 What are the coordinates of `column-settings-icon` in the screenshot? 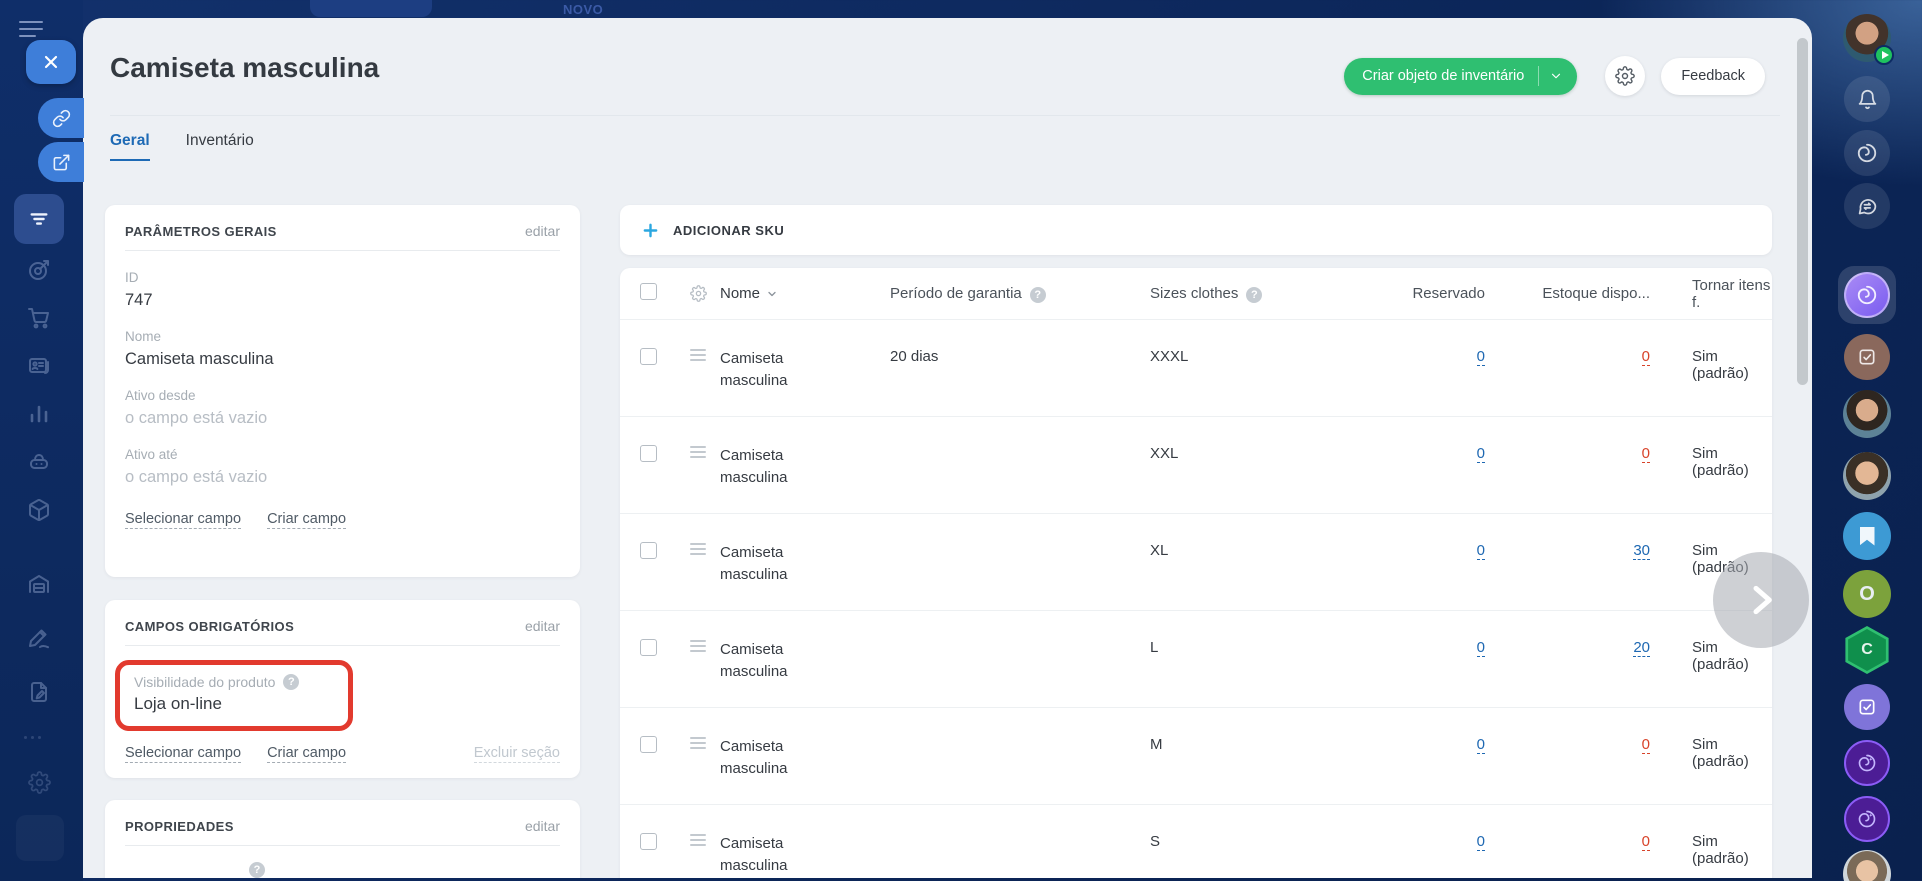 It's located at (705, 293).